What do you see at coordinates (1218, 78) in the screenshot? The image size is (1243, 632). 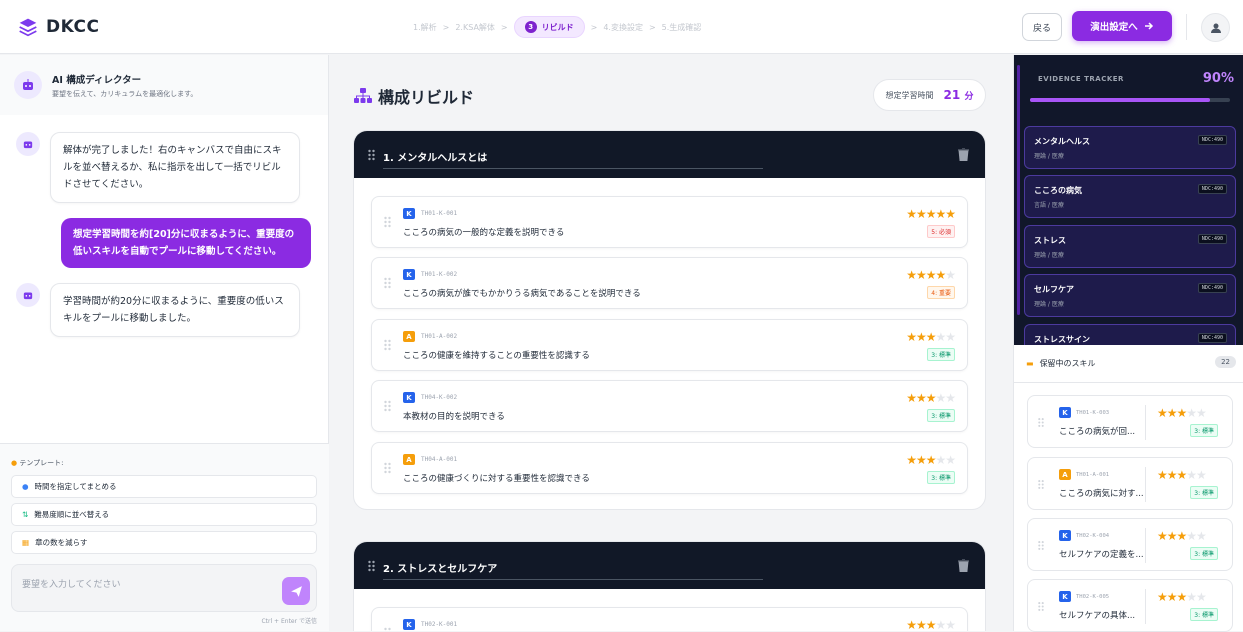 I see `evidence-percent: 90%` at bounding box center [1218, 78].